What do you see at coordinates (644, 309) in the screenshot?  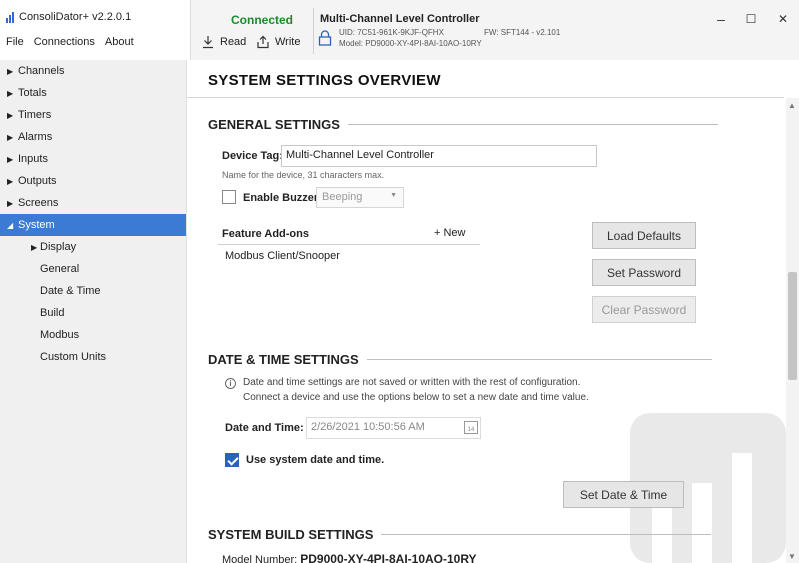 I see `clear-password-button: Clear Password` at bounding box center [644, 309].